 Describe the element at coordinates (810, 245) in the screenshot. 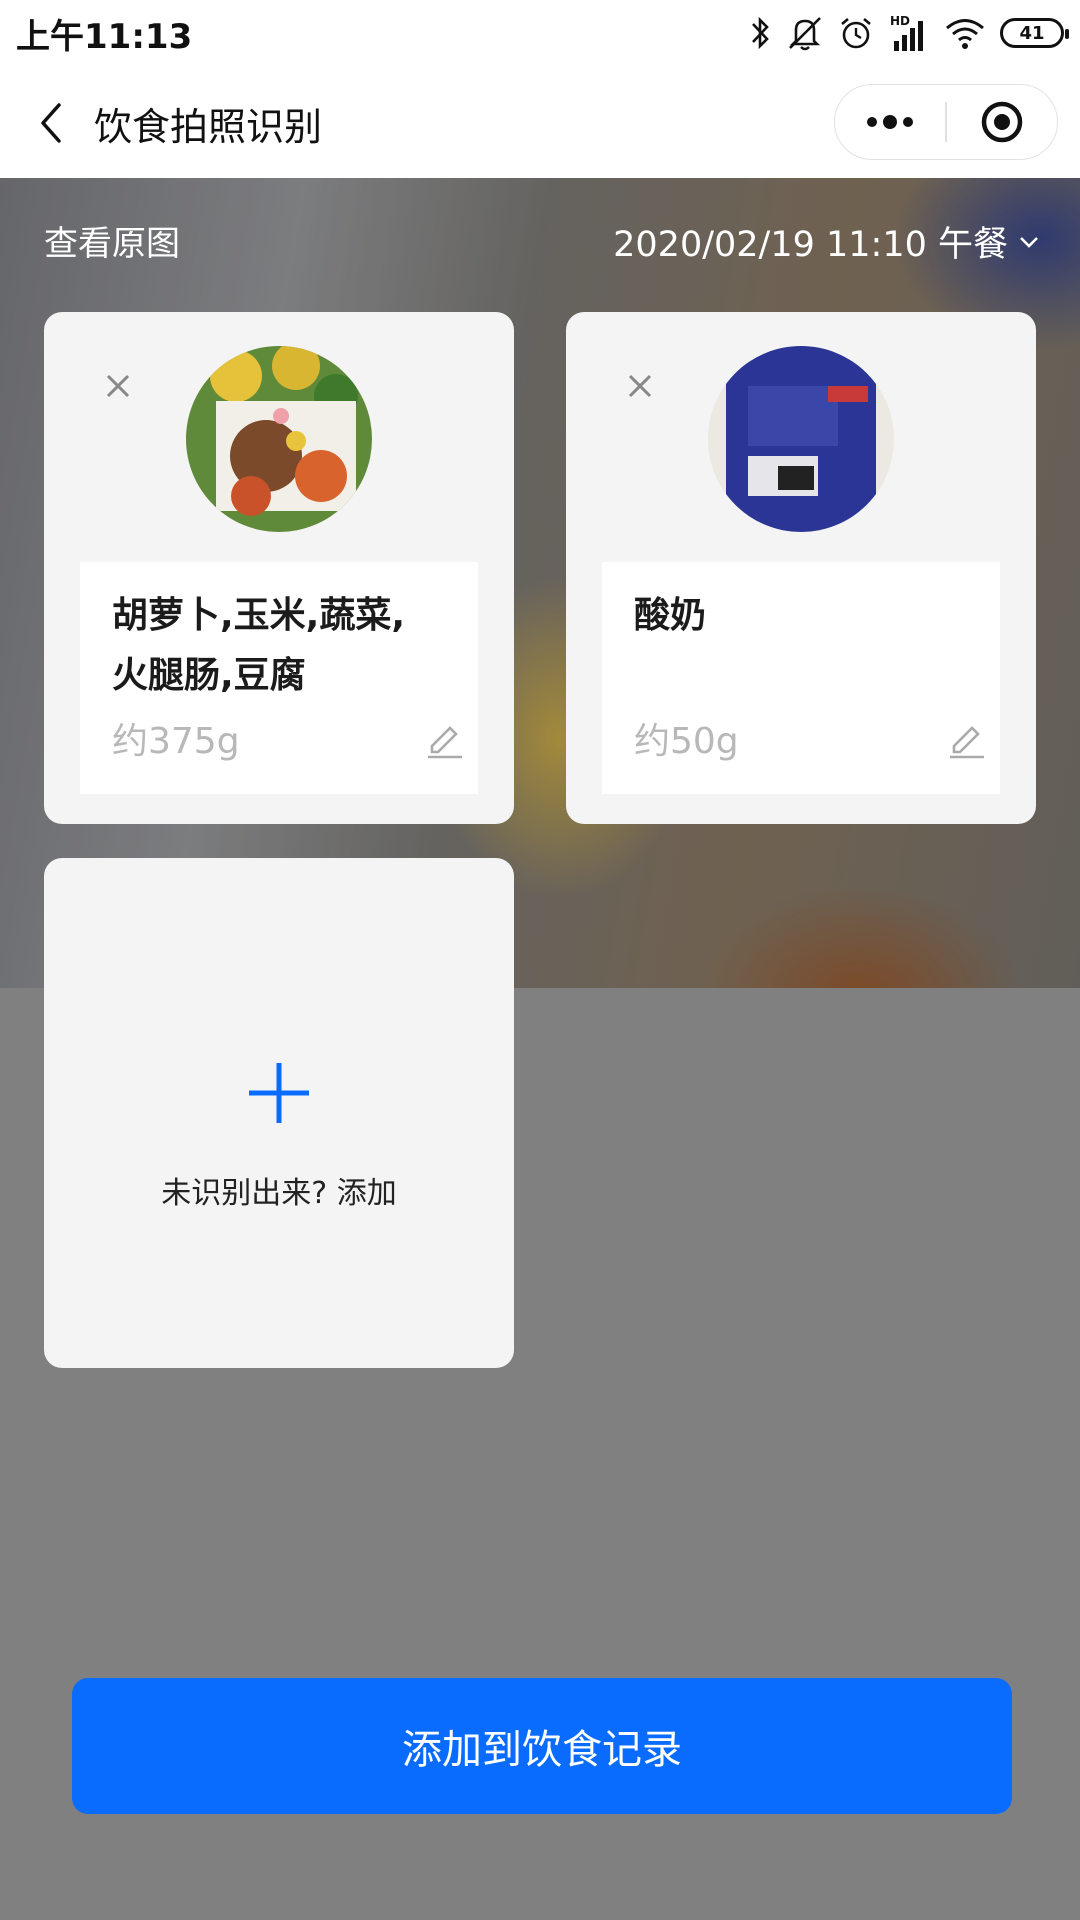

I see `meal-time-label: 2020/02/19 11:10 午餐` at that location.